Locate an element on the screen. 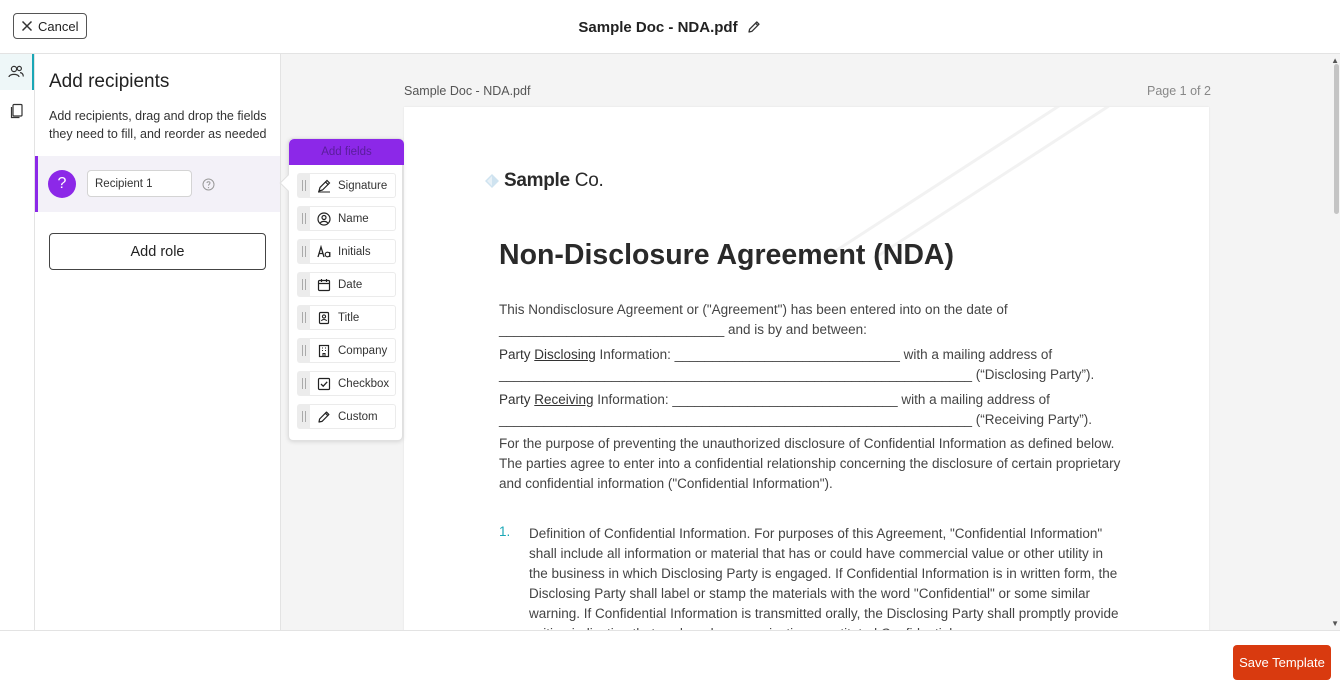 This screenshot has width=1340, height=688. field-title: Title is located at coordinates (346, 317).